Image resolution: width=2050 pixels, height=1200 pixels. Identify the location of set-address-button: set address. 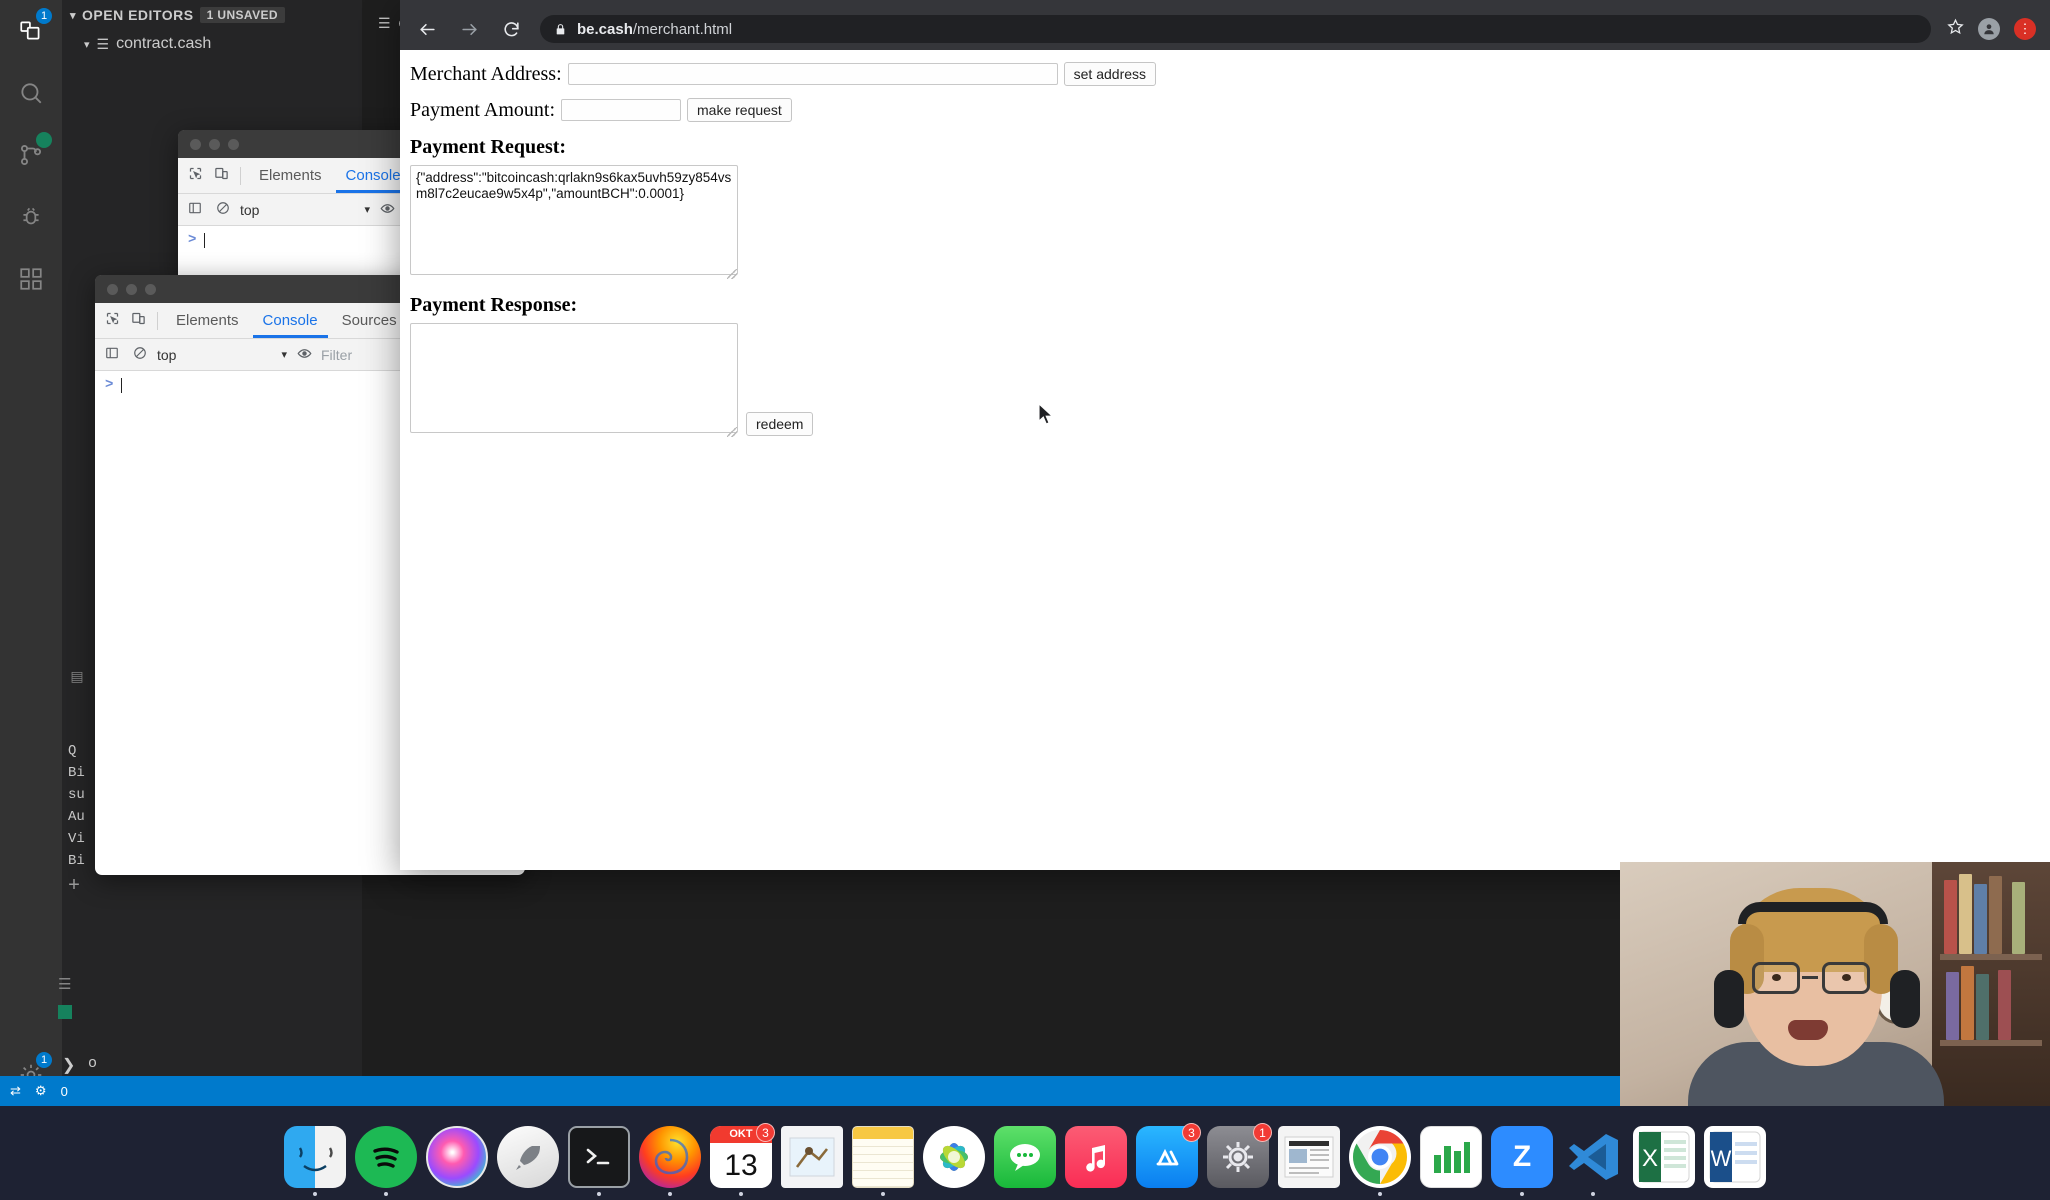
(1110, 74).